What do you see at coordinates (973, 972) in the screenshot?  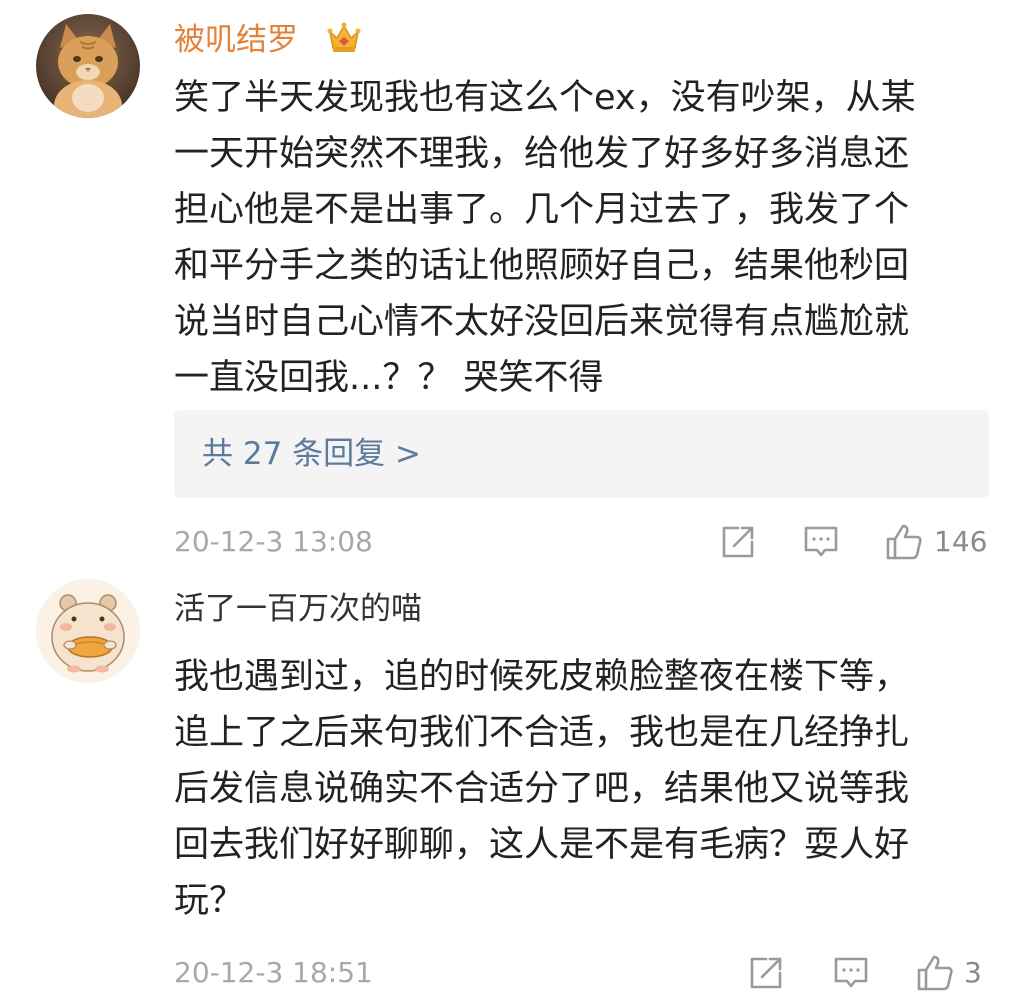 I see `like-count: 3` at bounding box center [973, 972].